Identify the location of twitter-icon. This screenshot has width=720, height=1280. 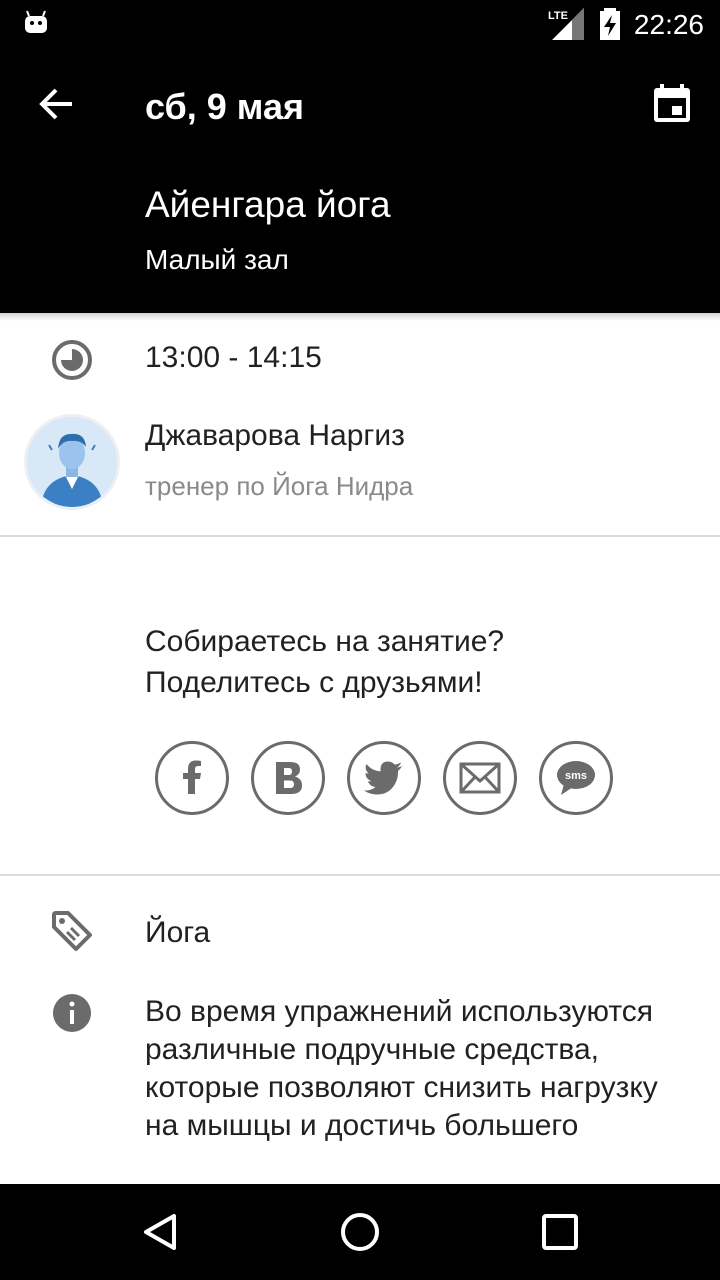
(383, 778).